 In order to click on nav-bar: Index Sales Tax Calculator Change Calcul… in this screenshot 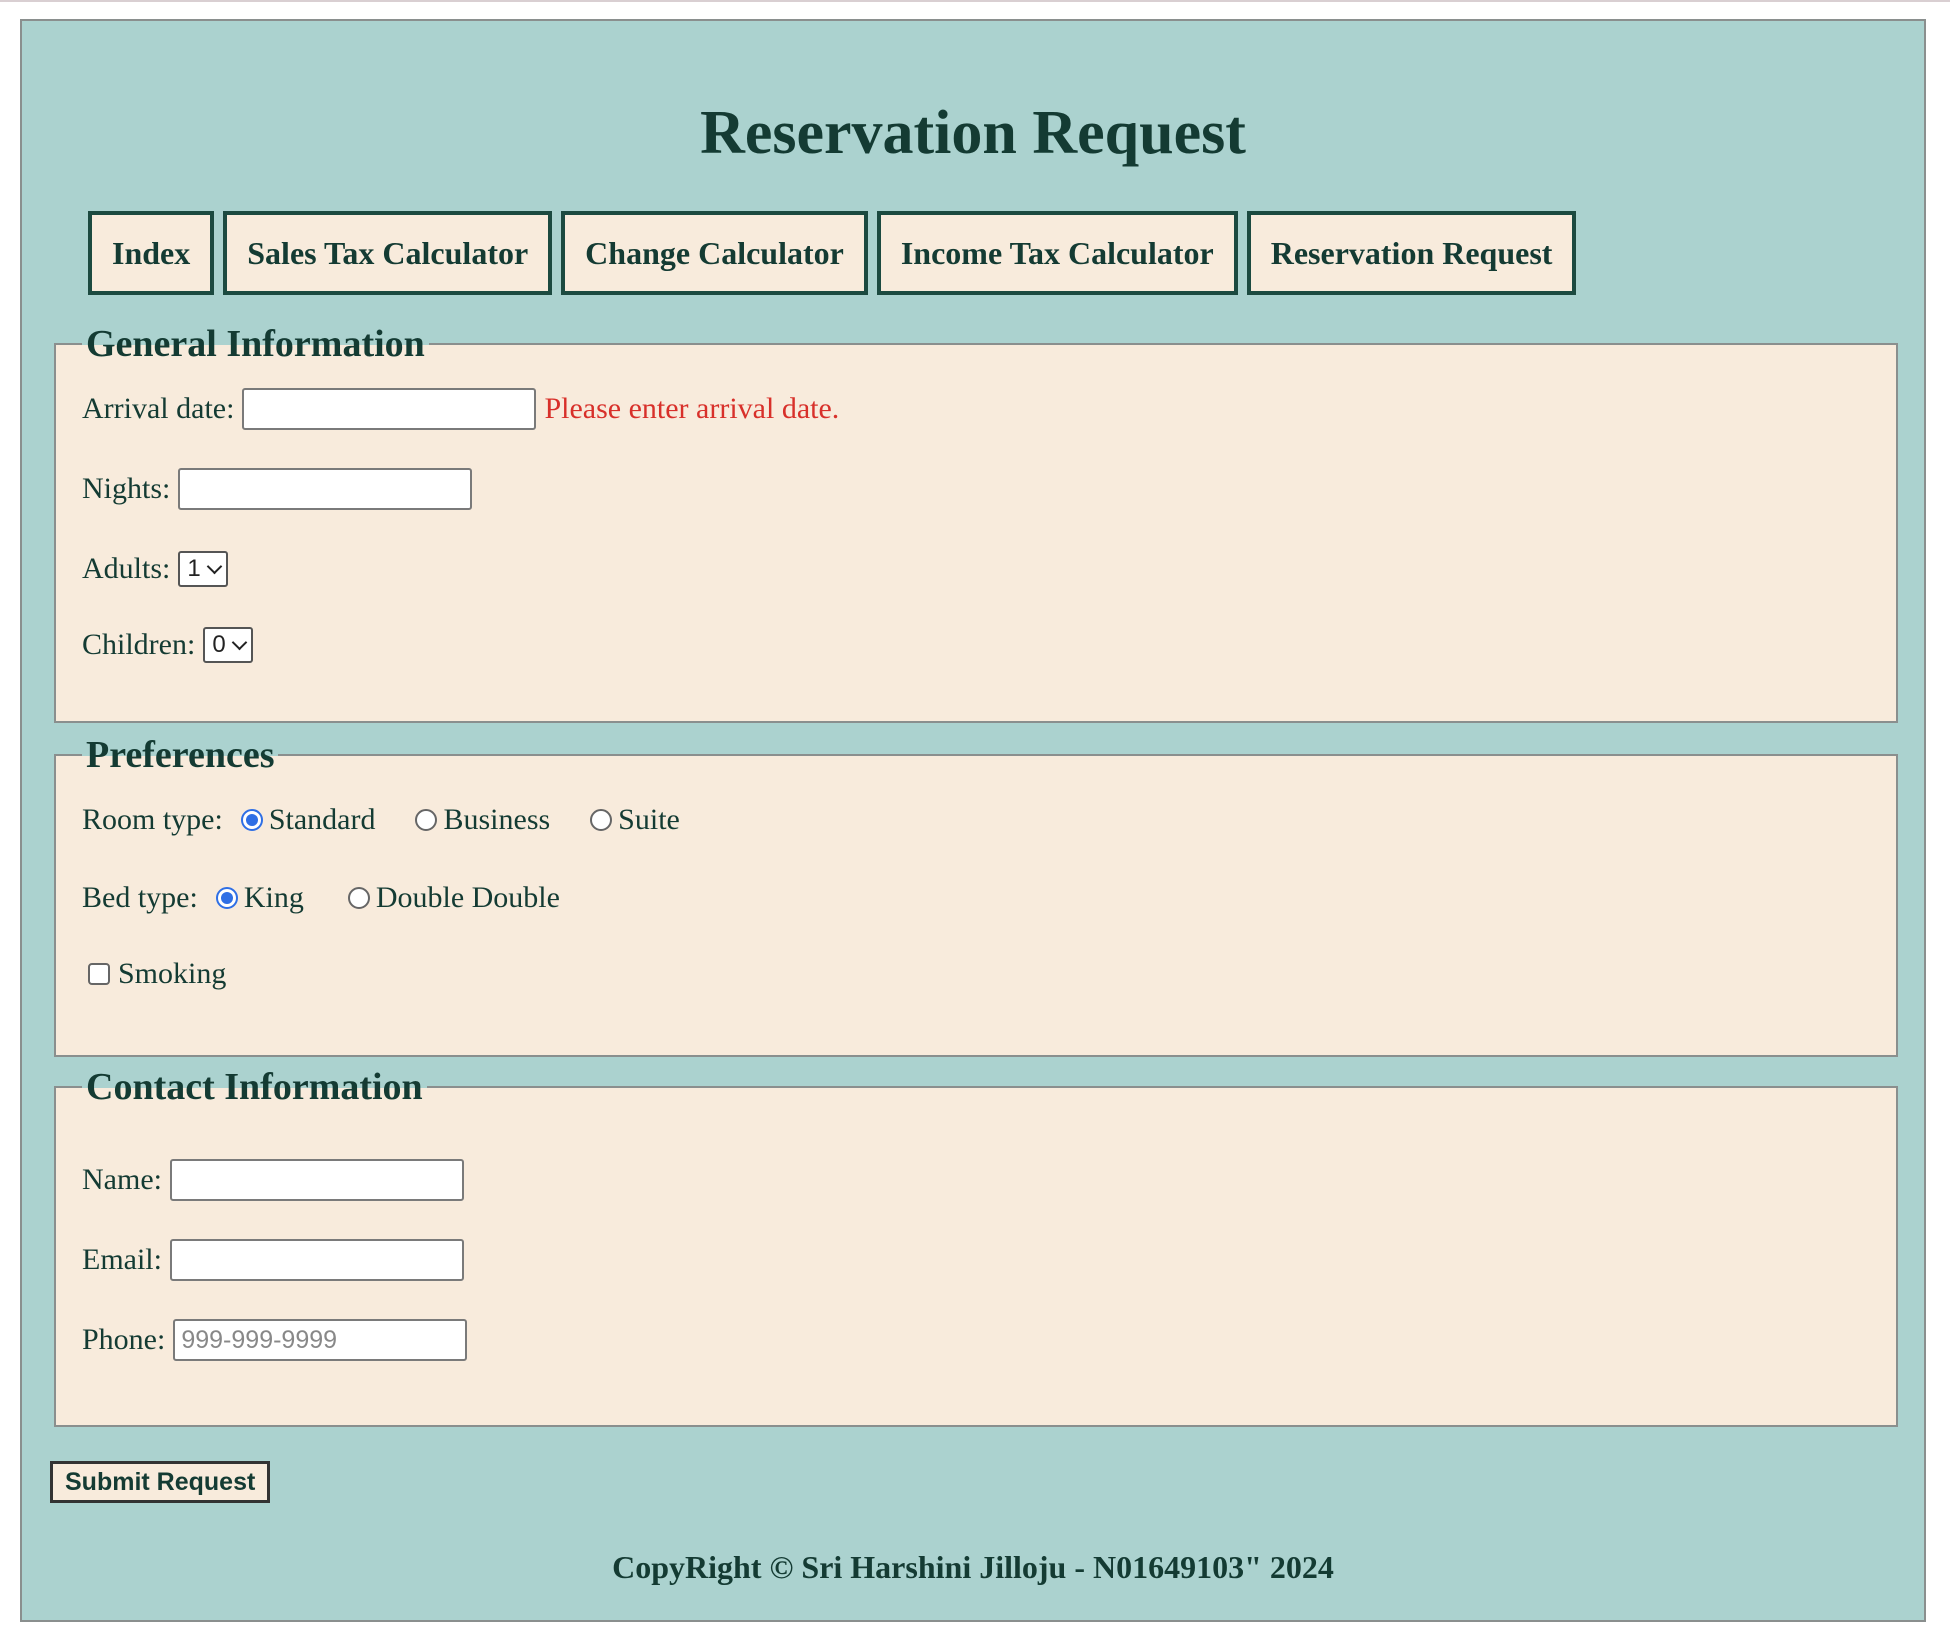, I will do `click(832, 253)`.